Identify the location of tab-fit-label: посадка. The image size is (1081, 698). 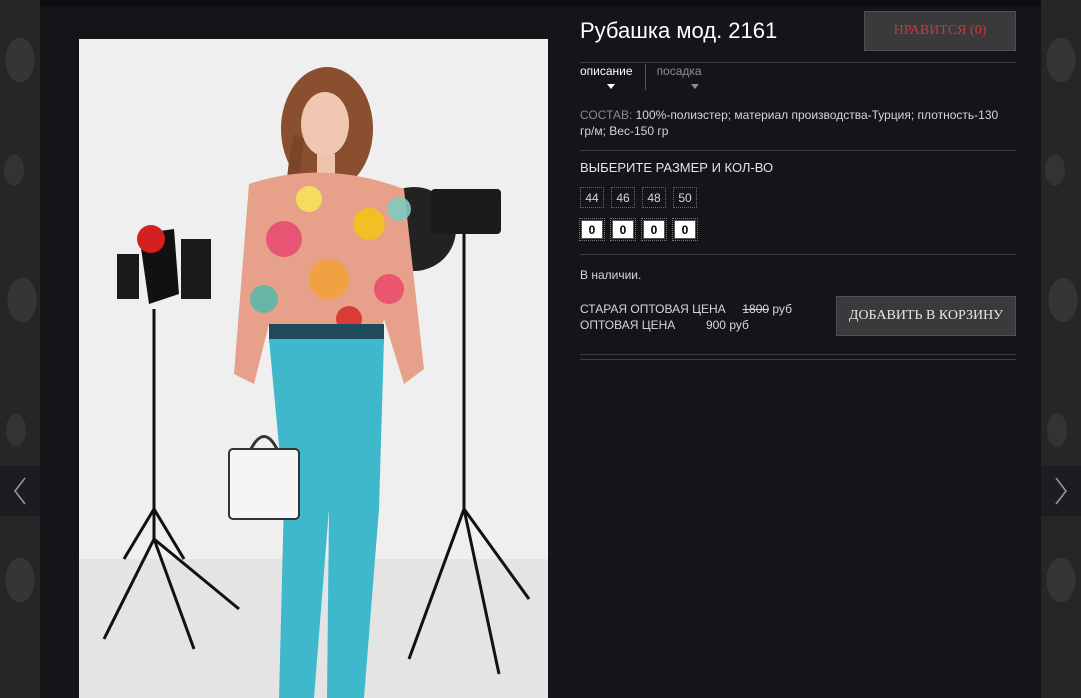
(679, 71).